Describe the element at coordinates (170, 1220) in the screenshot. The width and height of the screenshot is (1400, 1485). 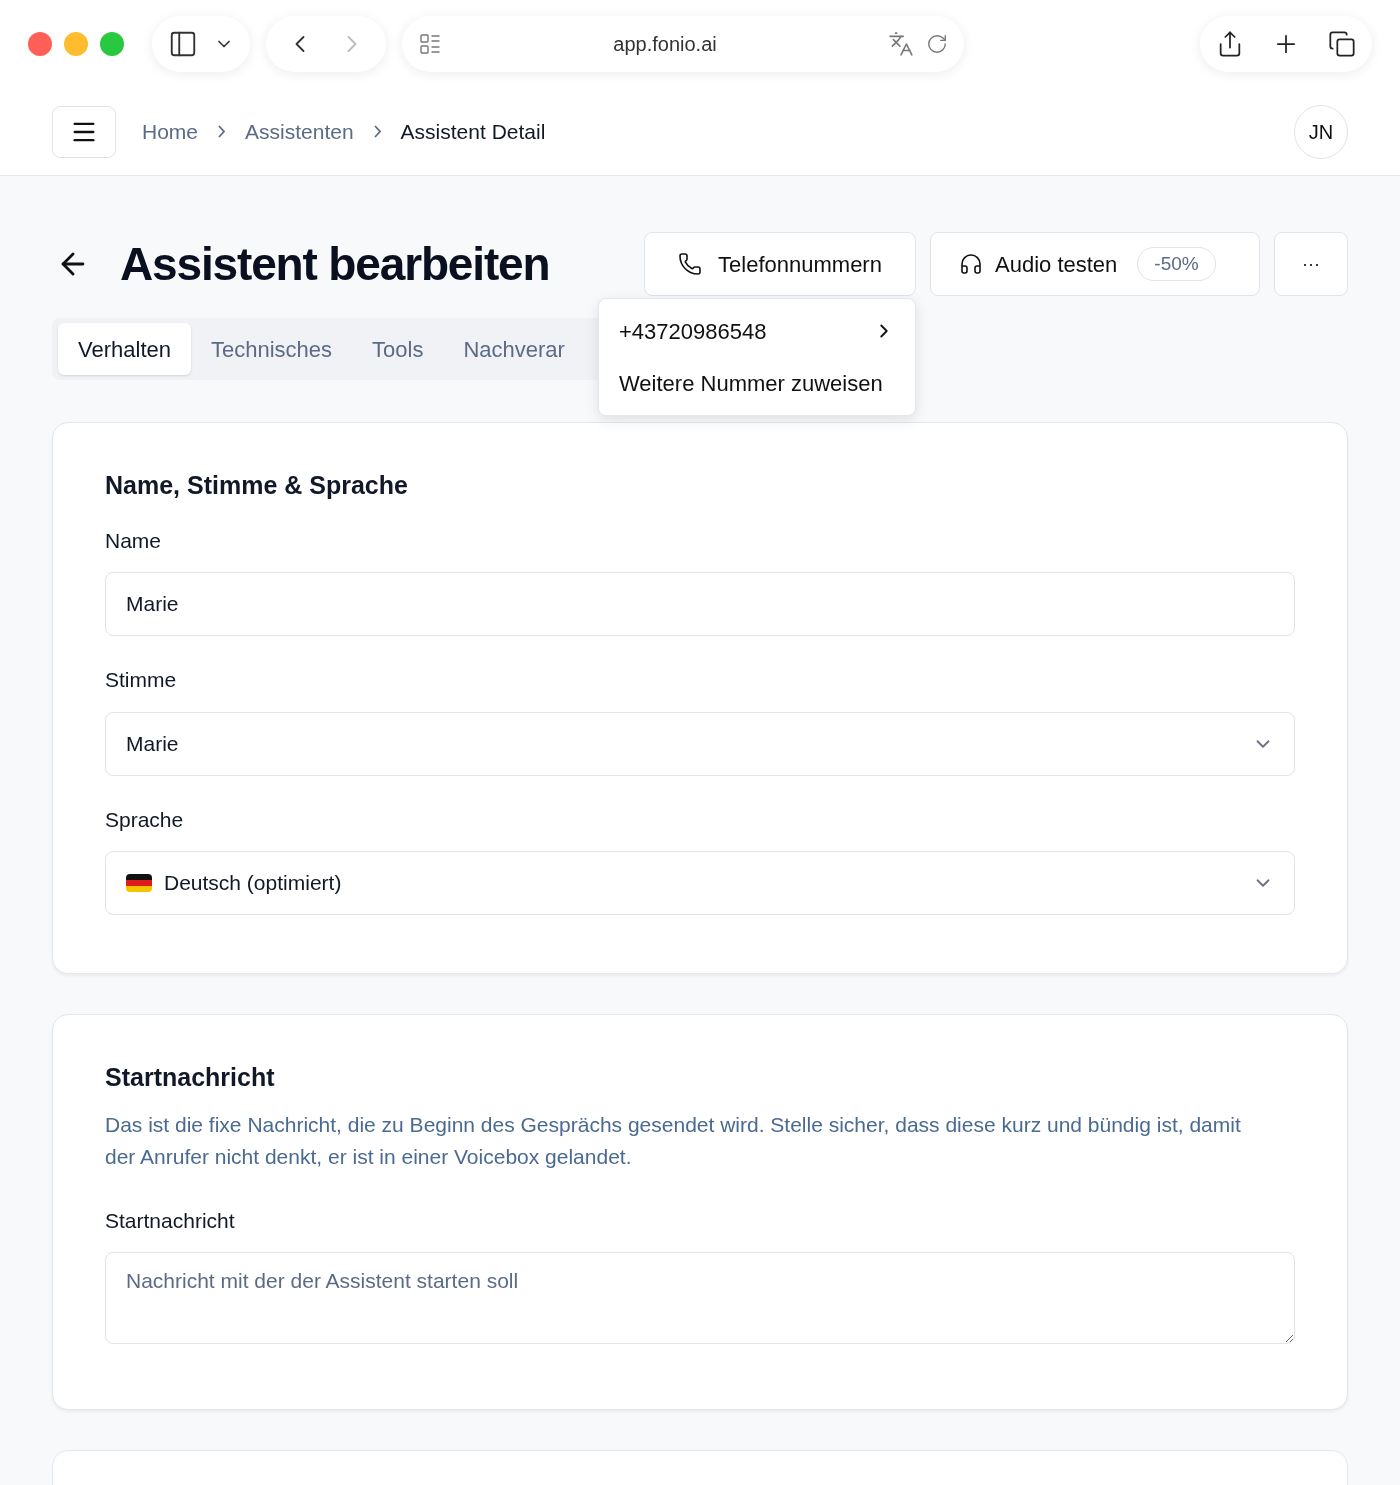
I see `field-label: Startnachricht` at that location.